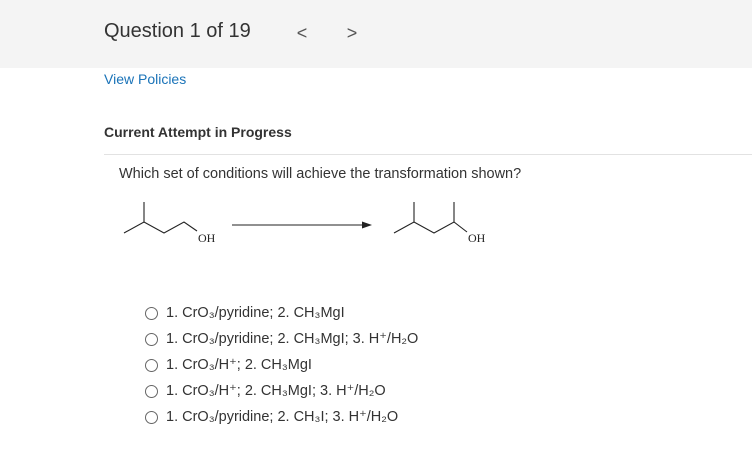 This screenshot has height=475, width=752. I want to click on option-label: 1. CrO₃/H⁺; 2. CH₃MgI, so click(239, 365).